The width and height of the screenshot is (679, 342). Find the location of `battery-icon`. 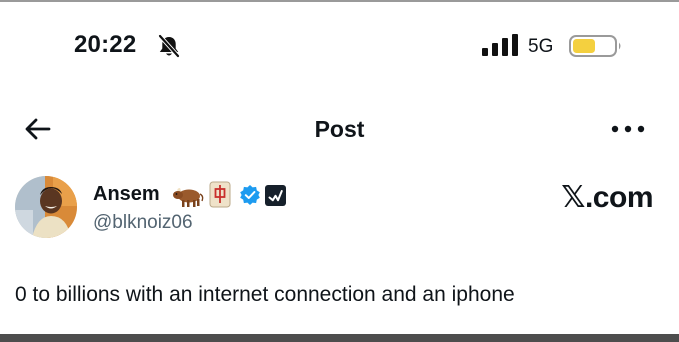

battery-icon is located at coordinates (595, 46).